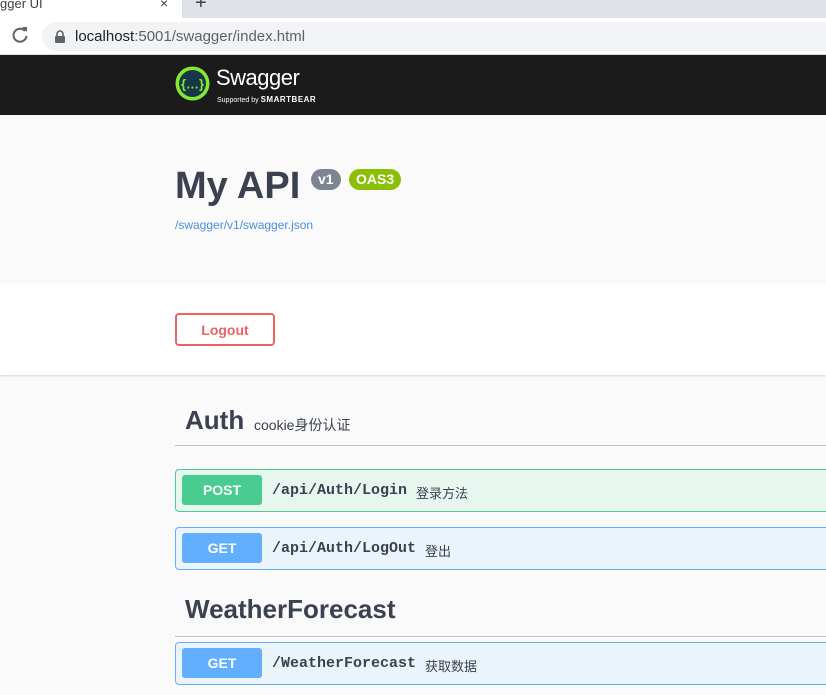 This screenshot has width=826, height=695. Describe the element at coordinates (21, 5) in the screenshot. I see `tab-title: gger UI` at that location.